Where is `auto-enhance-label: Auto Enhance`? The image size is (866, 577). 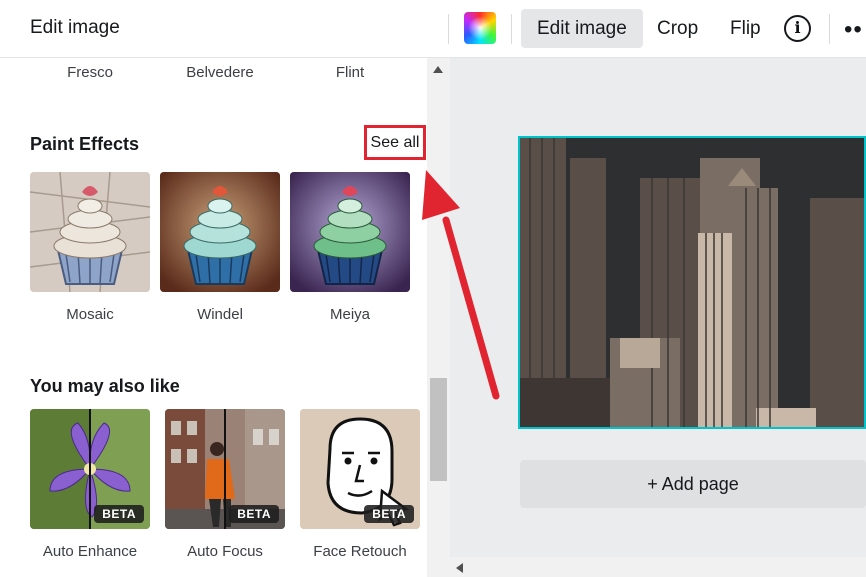 auto-enhance-label: Auto Enhance is located at coordinates (90, 551).